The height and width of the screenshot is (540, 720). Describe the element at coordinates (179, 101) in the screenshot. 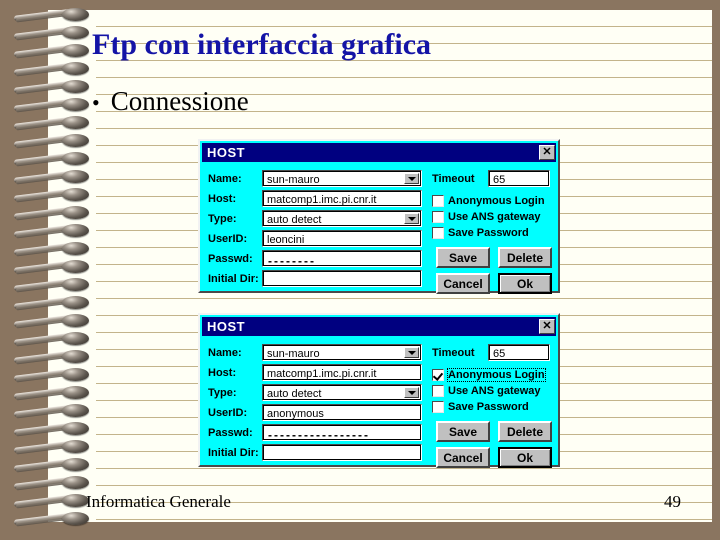

I see `bullet-label: Connessione` at that location.